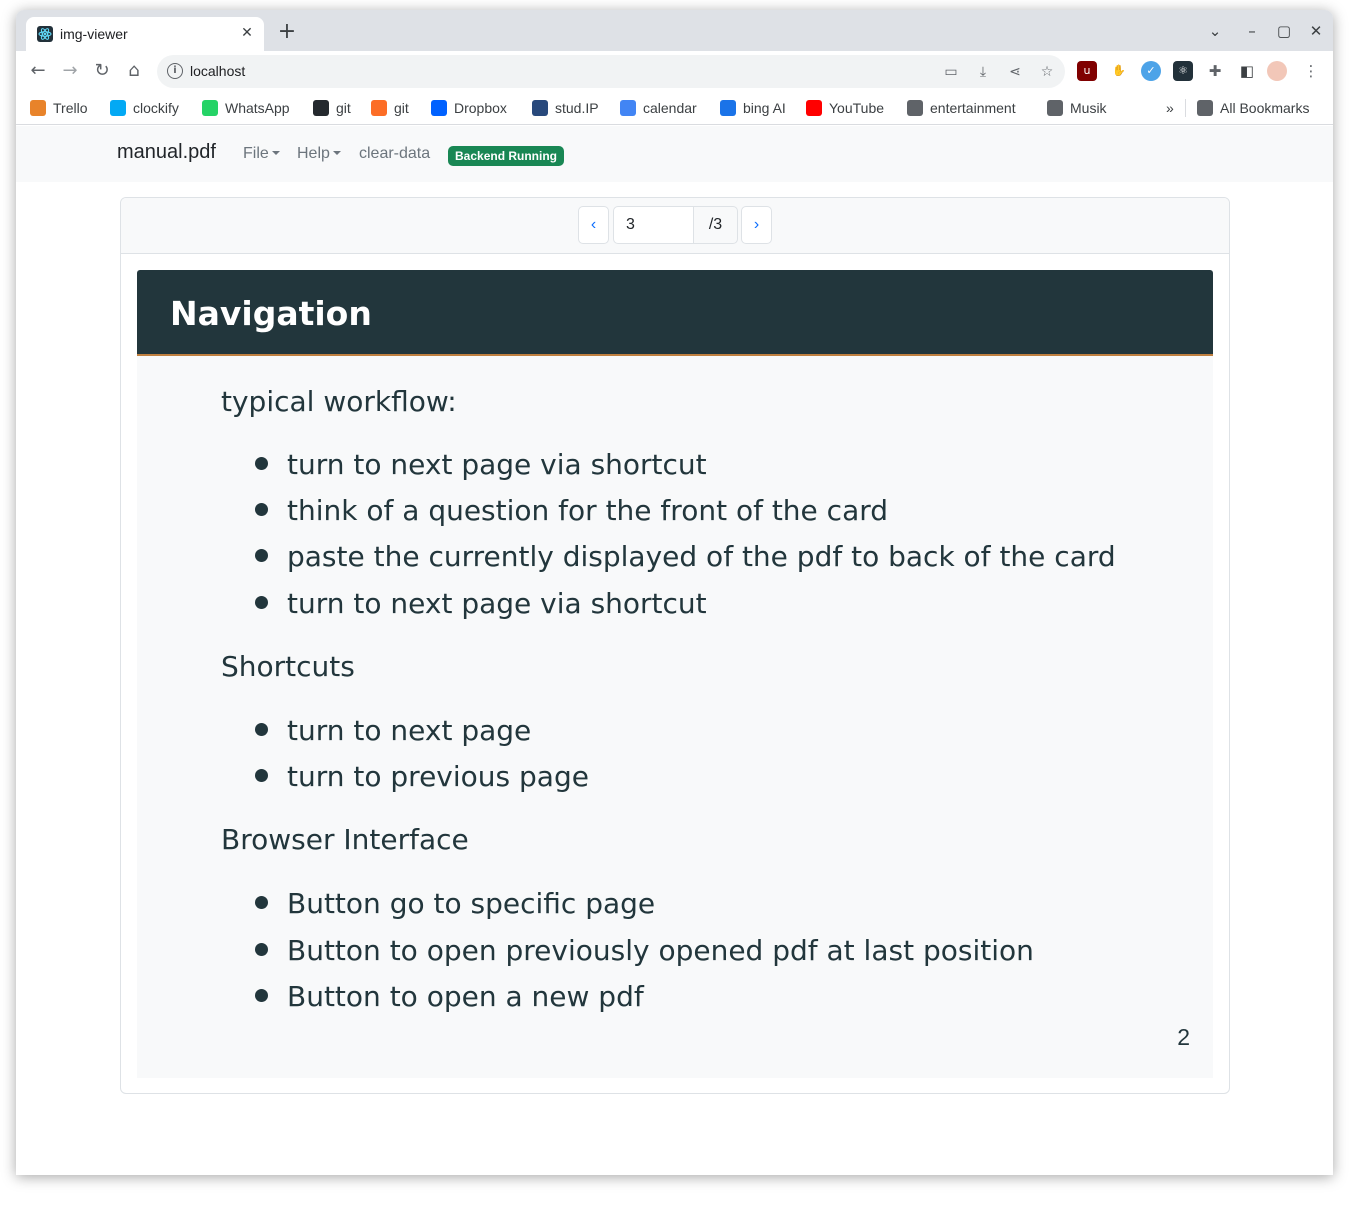  I want to click on list-item: turn to next page via shortcut, so click(481, 464).